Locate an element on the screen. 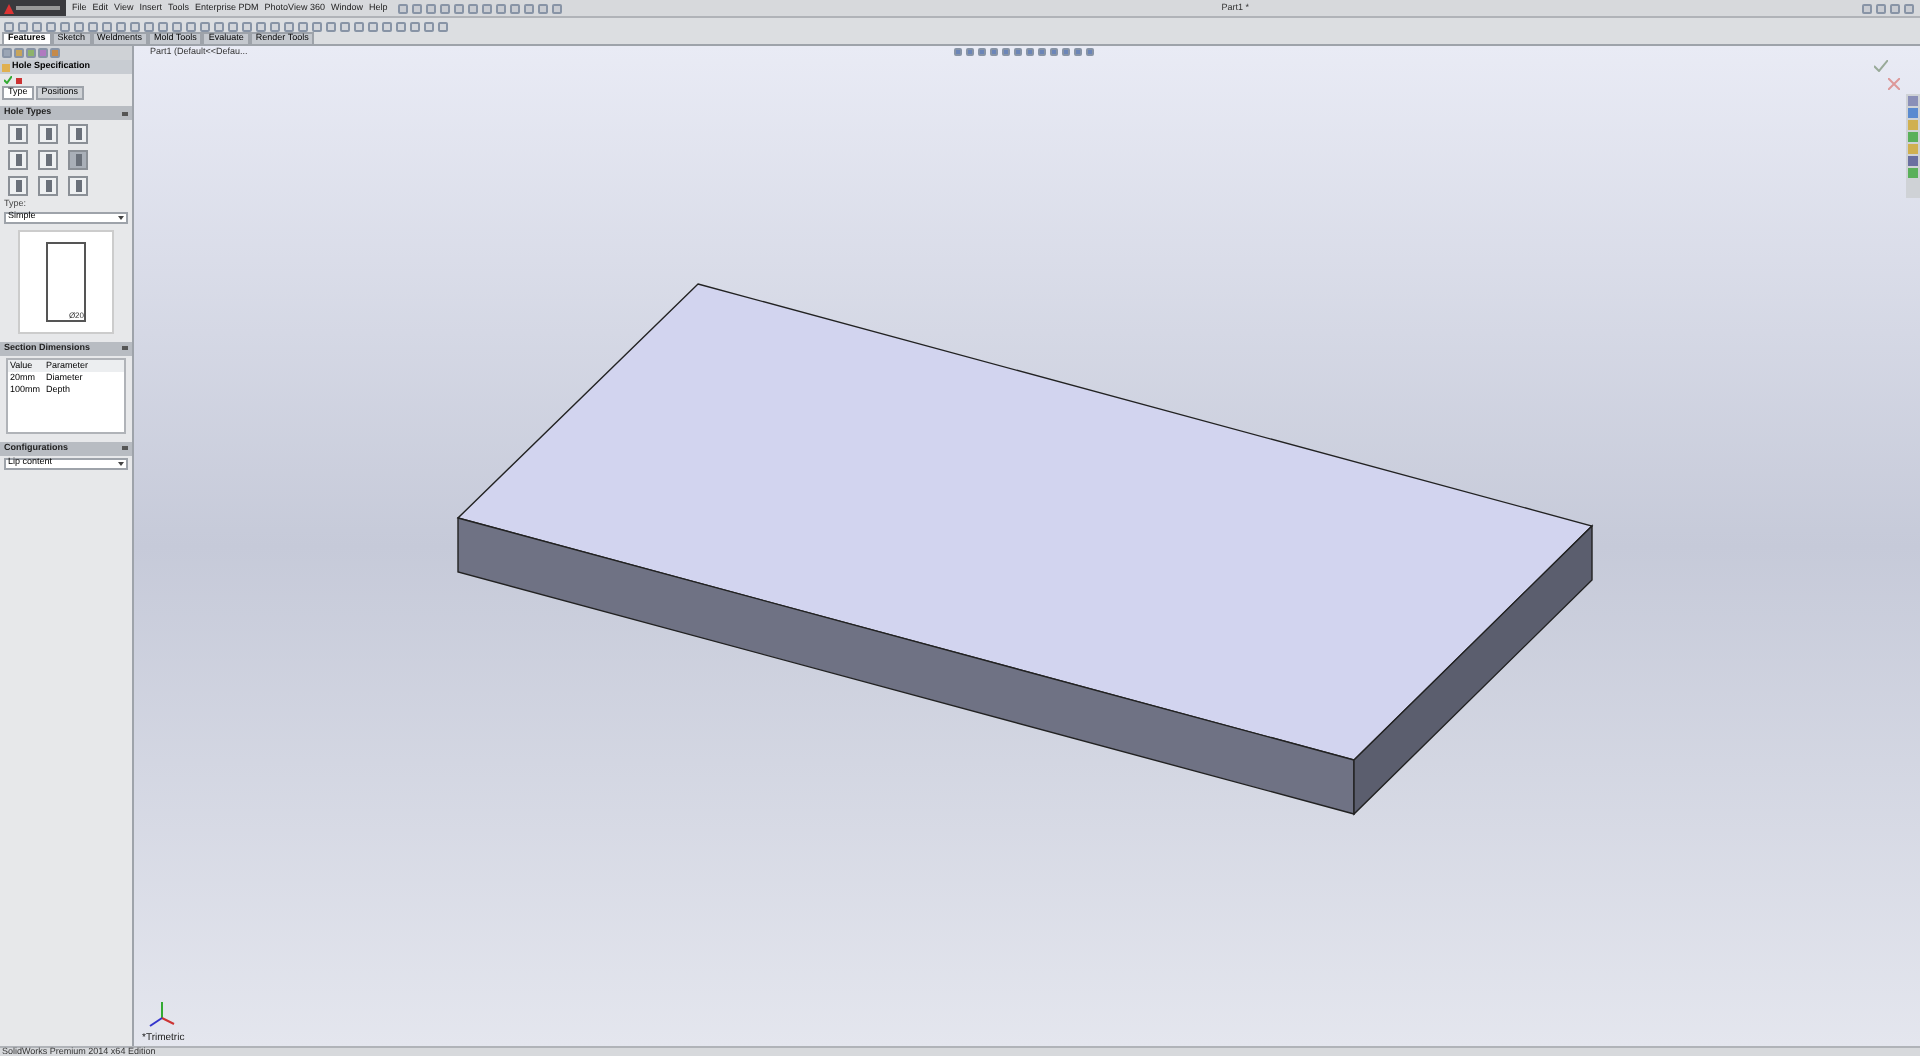 The width and height of the screenshot is (1920, 1056). confirm-check-icon is located at coordinates (1881, 66).